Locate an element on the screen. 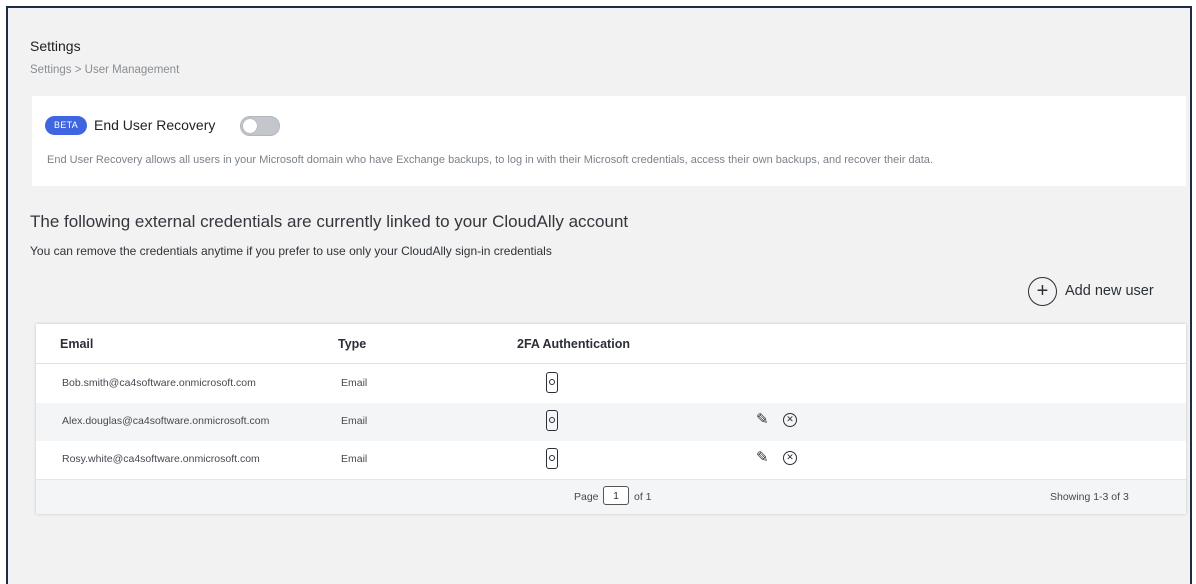 The image size is (1196, 584). add-new-user-button: + Add new user is located at coordinates (1091, 291).